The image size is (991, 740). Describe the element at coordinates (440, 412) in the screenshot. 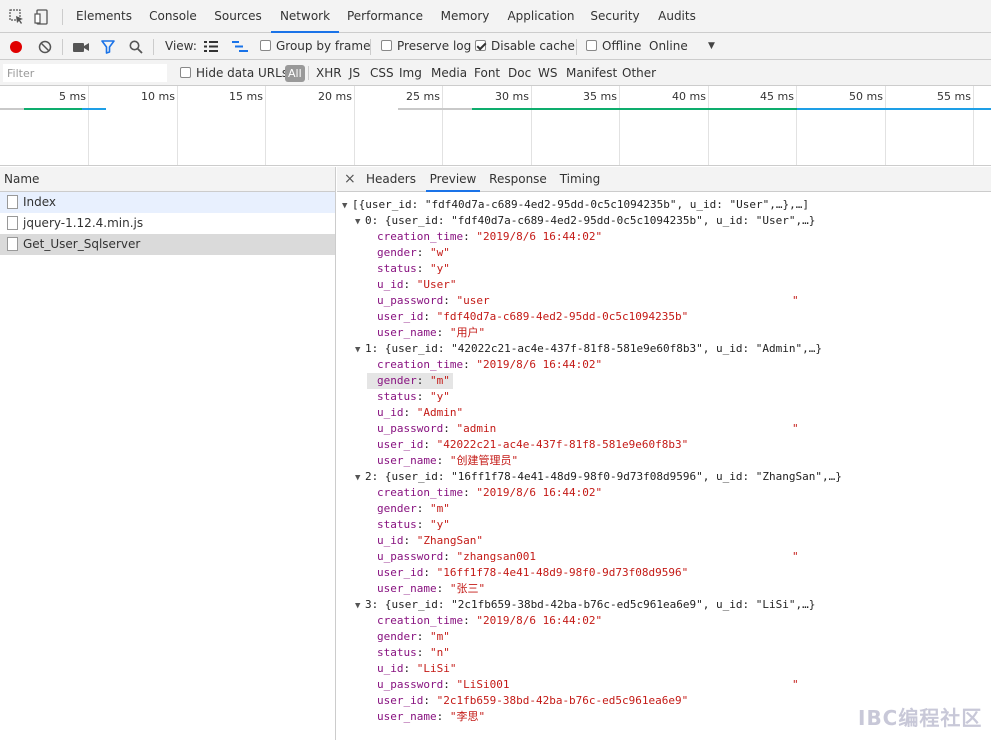

I see `json-value: "Admin"` at that location.